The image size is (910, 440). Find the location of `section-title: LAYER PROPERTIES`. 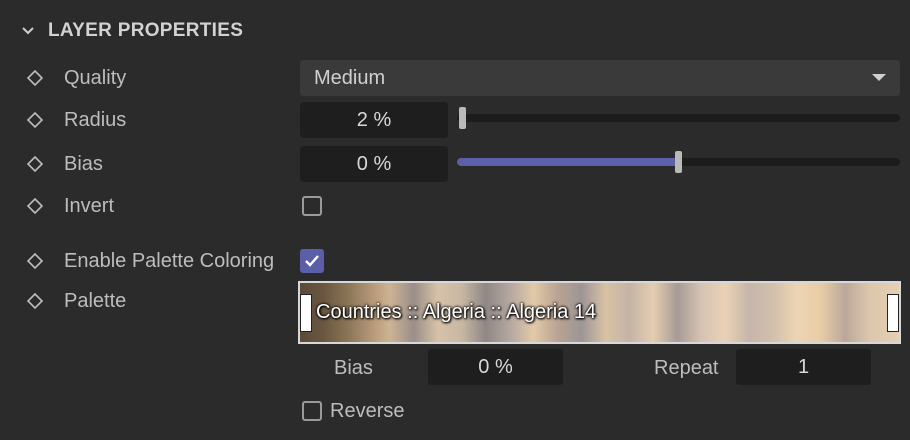

section-title: LAYER PROPERTIES is located at coordinates (146, 30).